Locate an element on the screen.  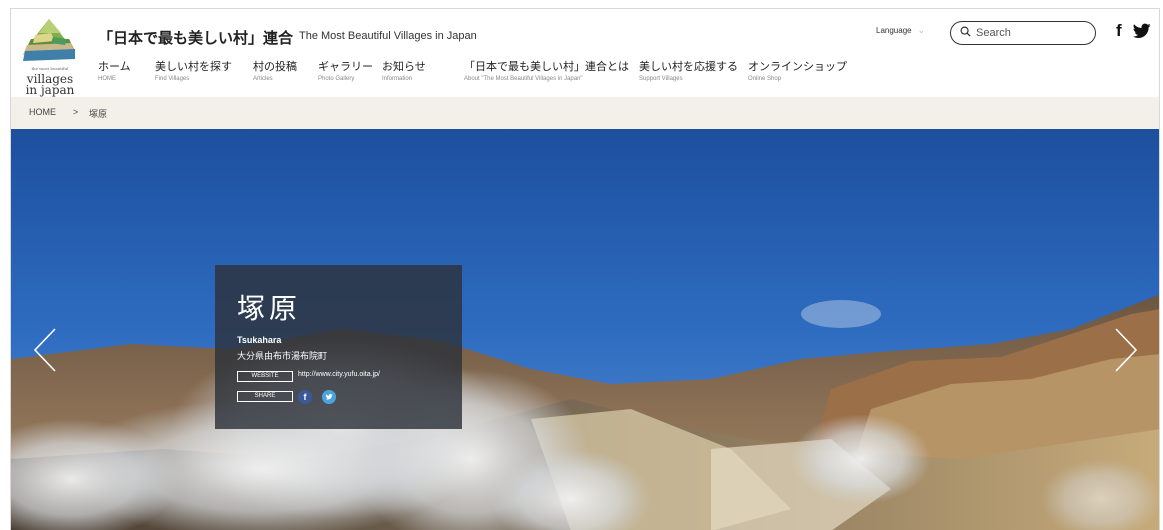
nav-item-support: 美しい村を応援する Support Villages is located at coordinates (688, 72).